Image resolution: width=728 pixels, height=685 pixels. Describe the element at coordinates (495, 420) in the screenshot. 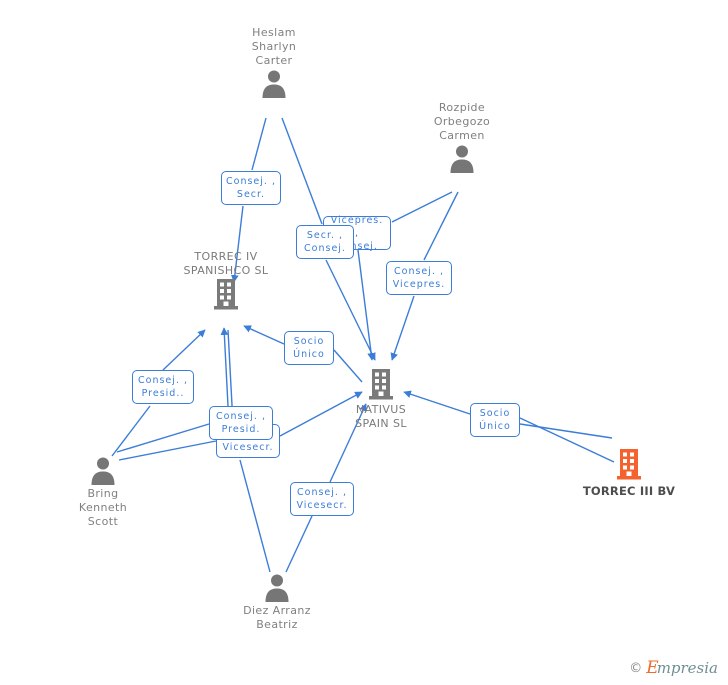

I see `relationship-label-socio-unico-right: Socio Único` at that location.